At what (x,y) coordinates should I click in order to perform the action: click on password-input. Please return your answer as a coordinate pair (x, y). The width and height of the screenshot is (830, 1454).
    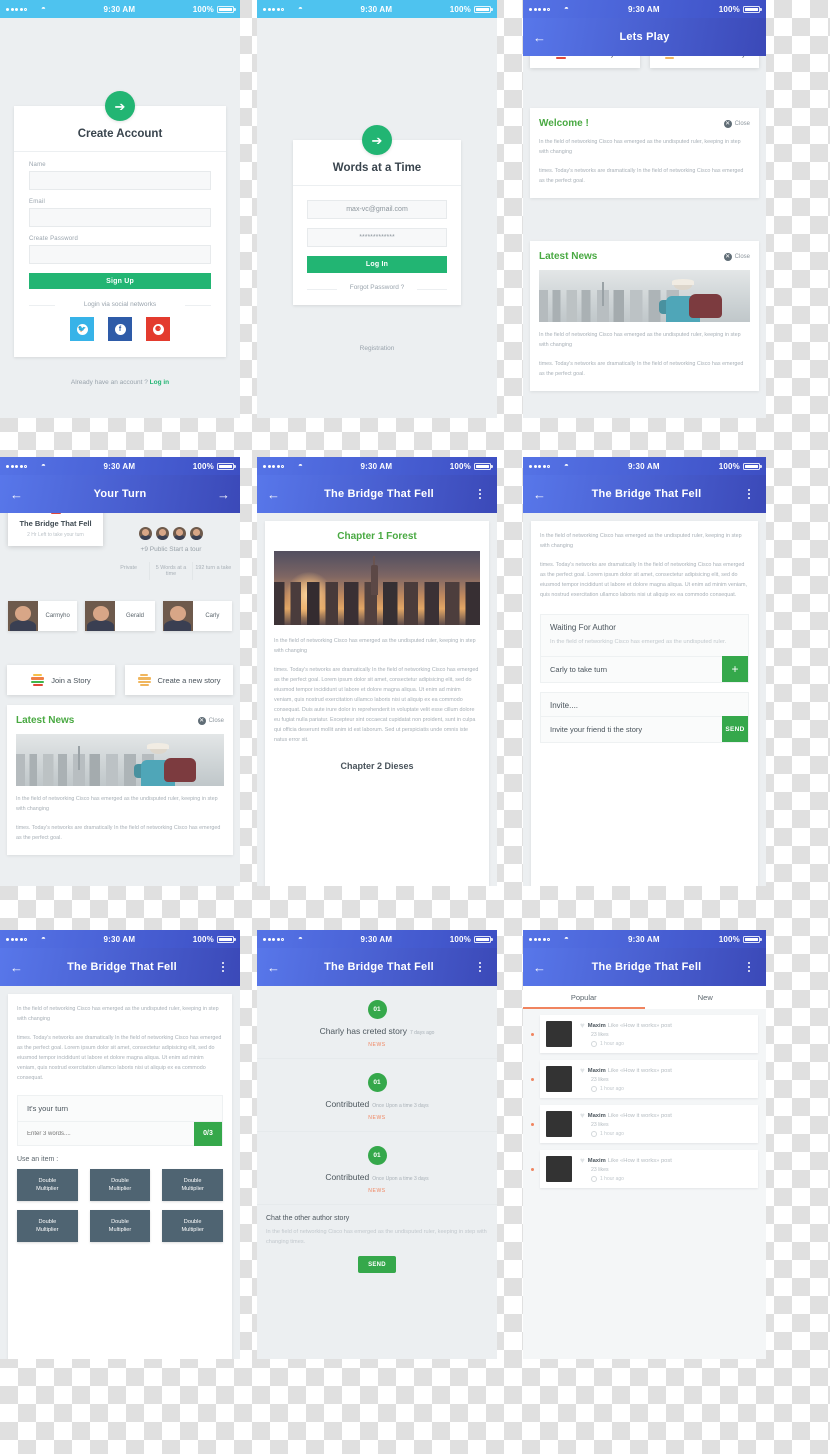
    Looking at the image, I should click on (120, 254).